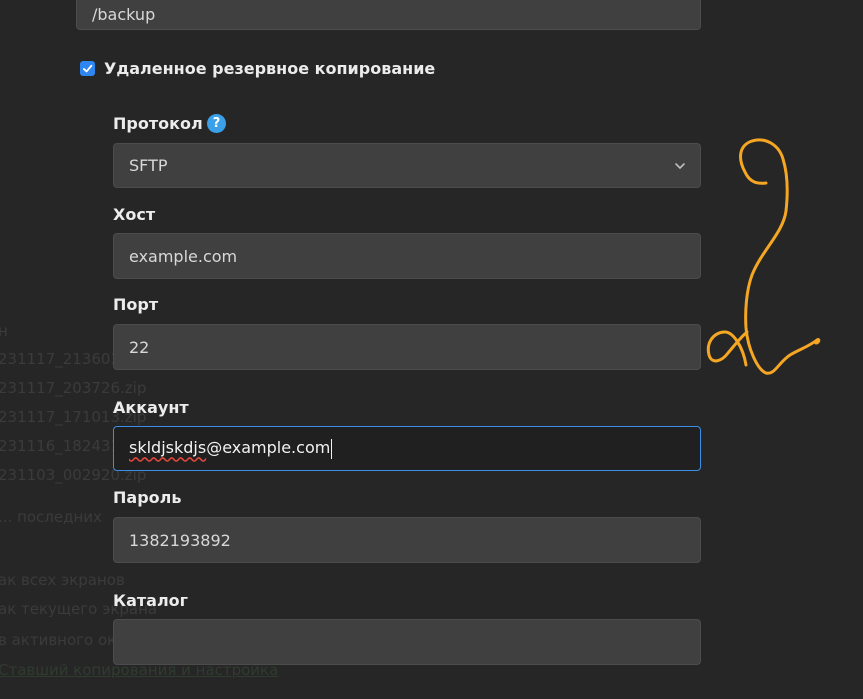  Describe the element at coordinates (158, 123) in the screenshot. I see `protocol-label: Протокол` at that location.